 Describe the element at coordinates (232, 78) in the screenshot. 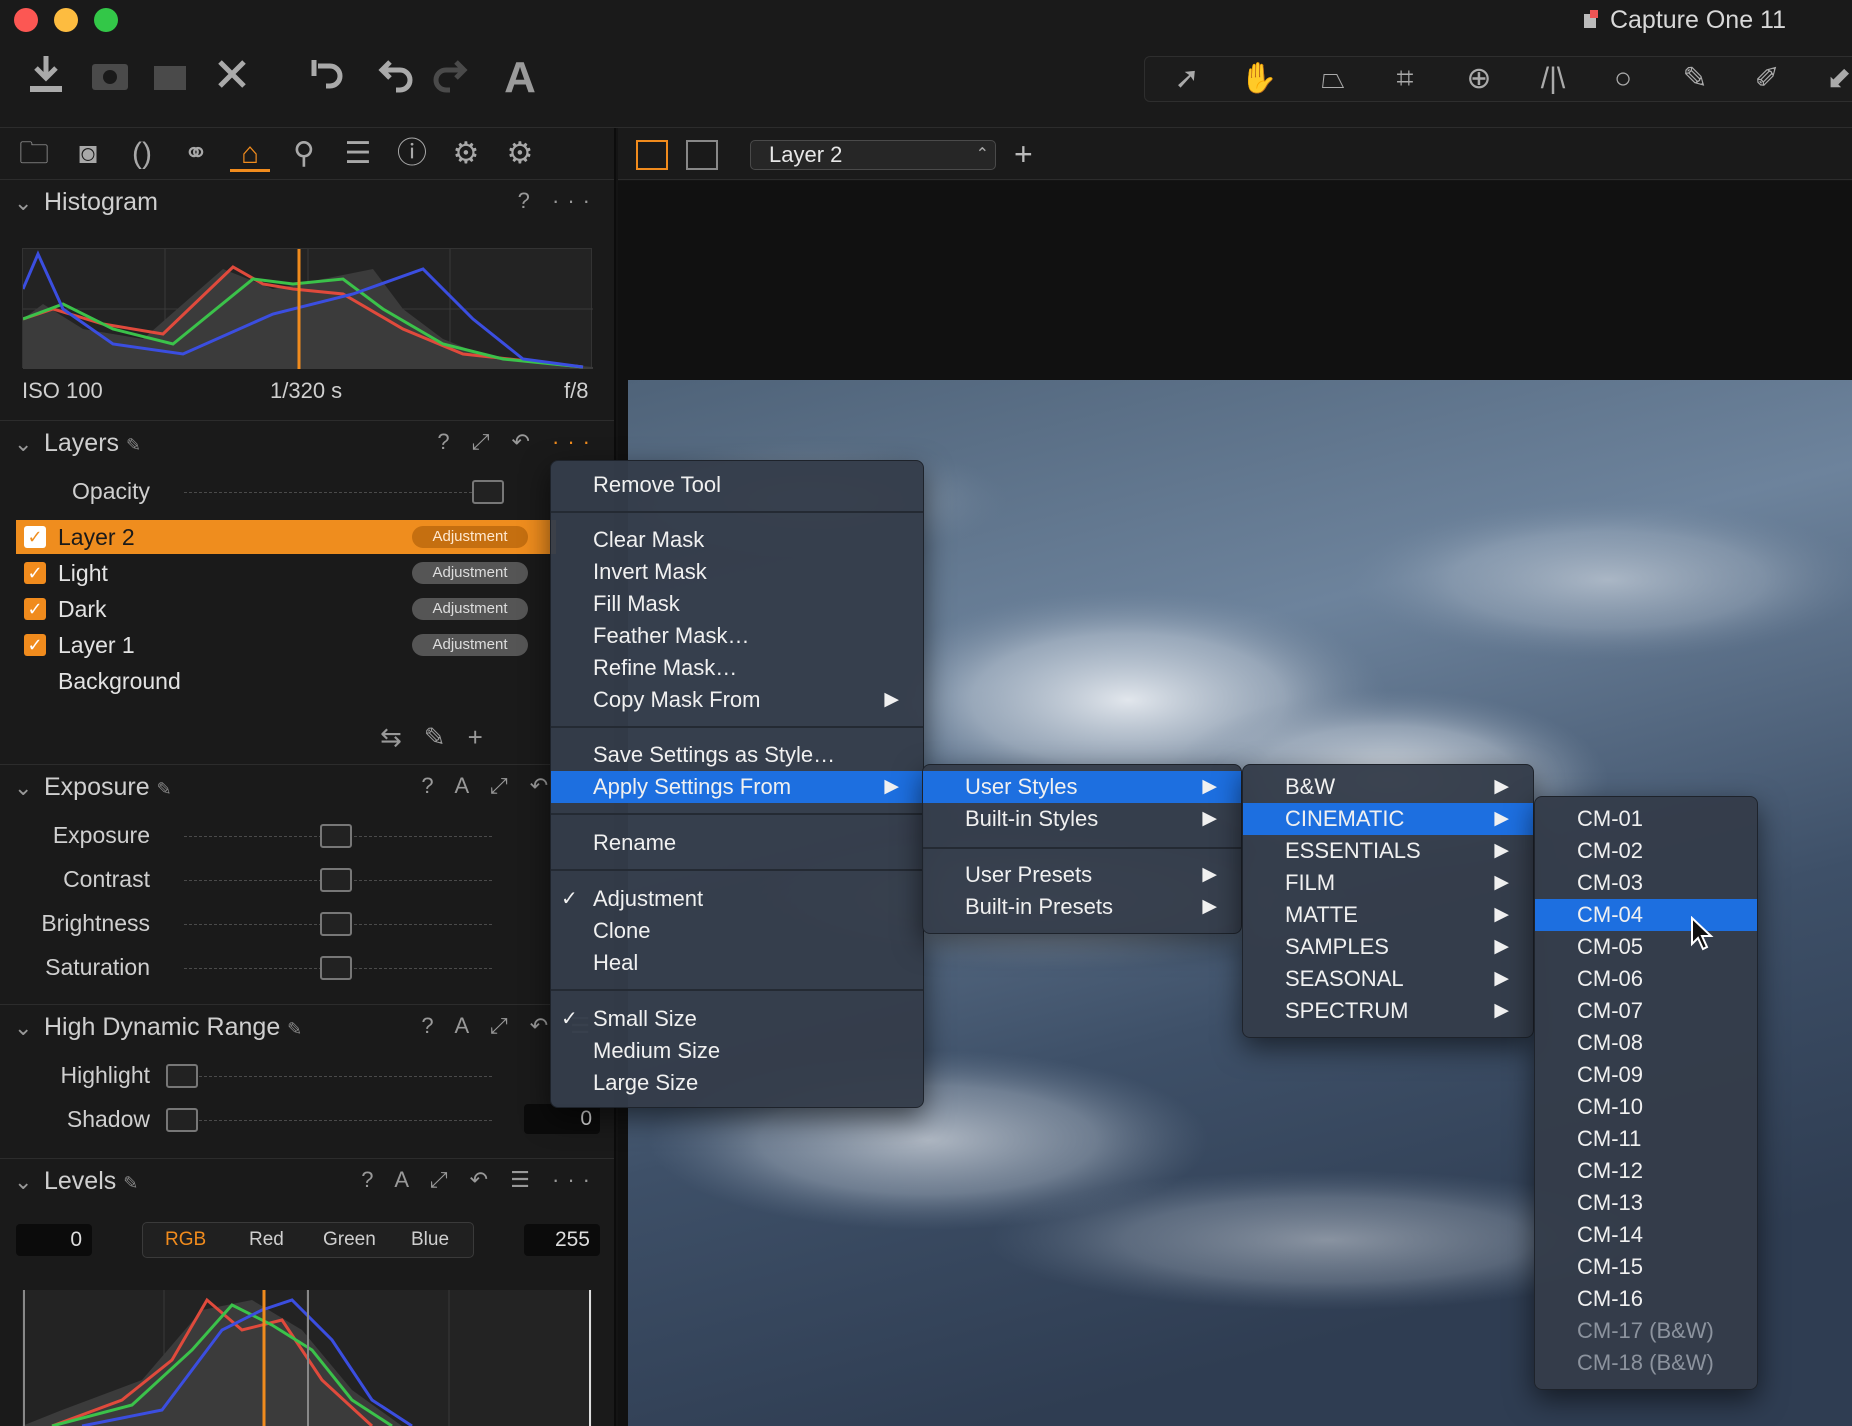

I see `delete-icon` at that location.